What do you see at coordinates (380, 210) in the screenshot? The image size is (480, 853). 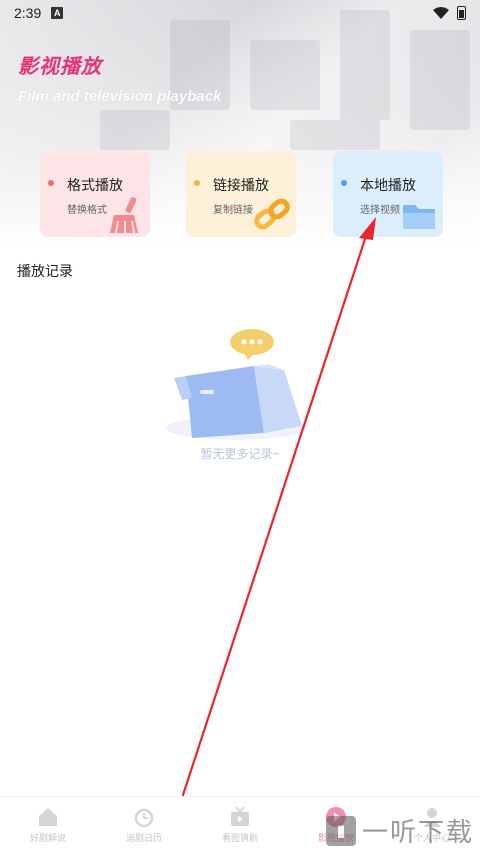 I see `card-subtitle: 选择视频` at bounding box center [380, 210].